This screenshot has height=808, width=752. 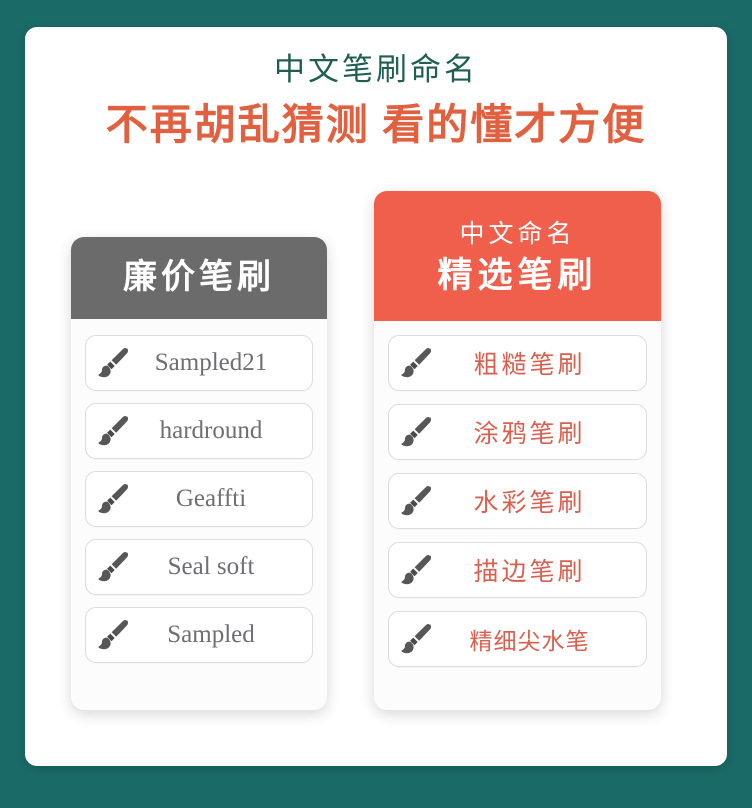 I want to click on list-item-label: 精细尖水笔, so click(x=529, y=641).